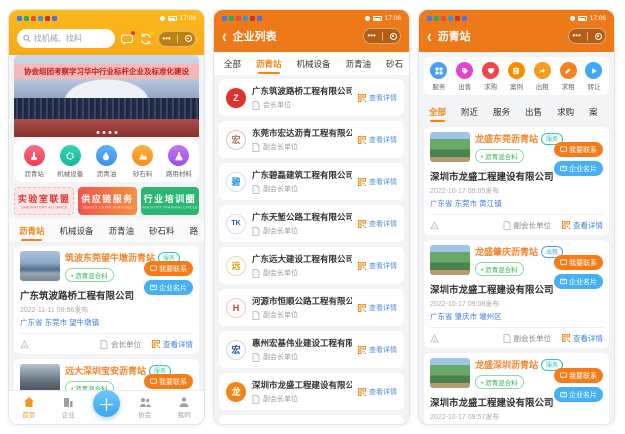  I want to click on people-icon, so click(145, 402).